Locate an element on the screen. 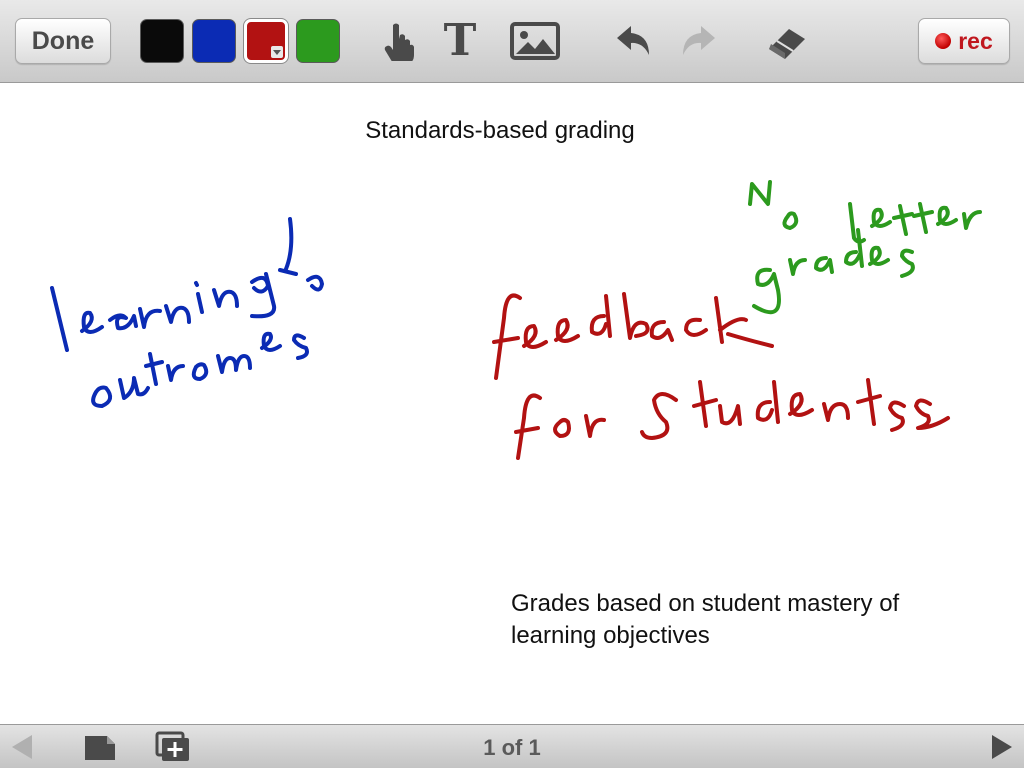  text-tool-icon: T is located at coordinates (460, 41).